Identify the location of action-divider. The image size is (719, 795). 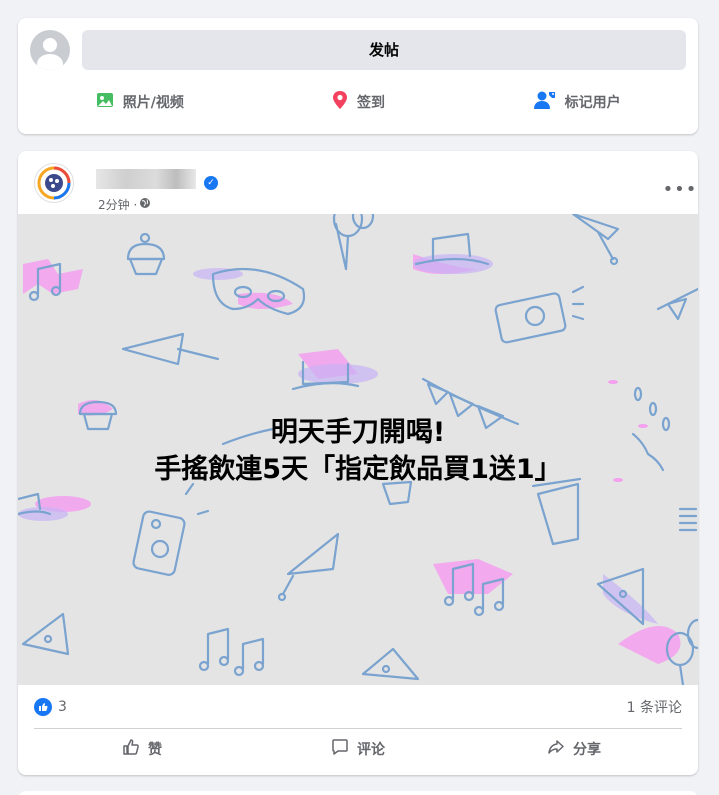
(358, 728).